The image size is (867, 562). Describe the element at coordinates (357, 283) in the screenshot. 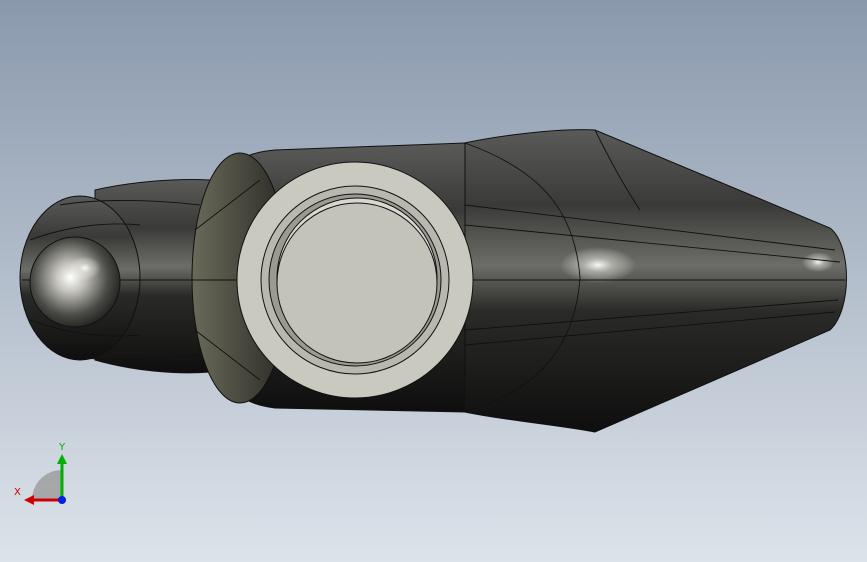

I see `port-bore-floor` at that location.